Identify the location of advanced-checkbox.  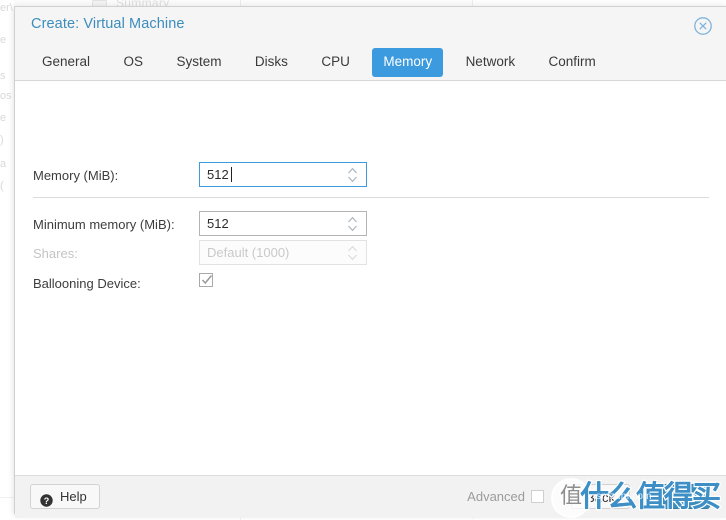
(537, 496).